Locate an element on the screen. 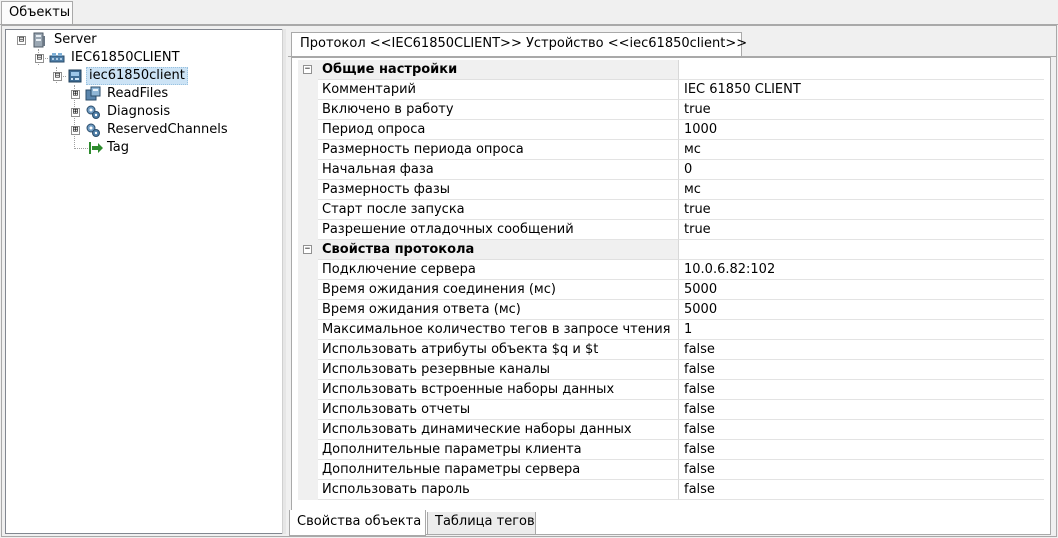  property-row: Разрешение отладочных сообщений true is located at coordinates (671, 230).